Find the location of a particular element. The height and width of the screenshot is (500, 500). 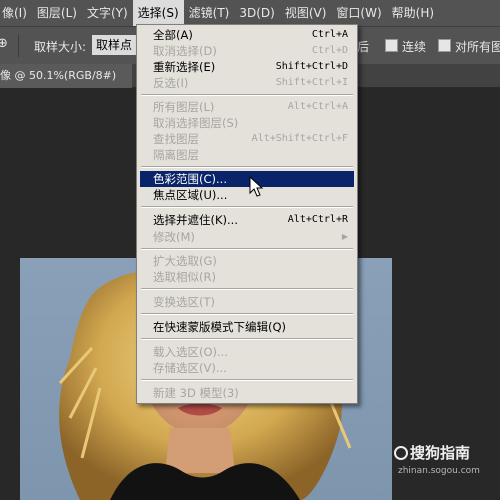

document-tab-title: 像 @ 50.1%(RGB/8#) is located at coordinates (58, 75).